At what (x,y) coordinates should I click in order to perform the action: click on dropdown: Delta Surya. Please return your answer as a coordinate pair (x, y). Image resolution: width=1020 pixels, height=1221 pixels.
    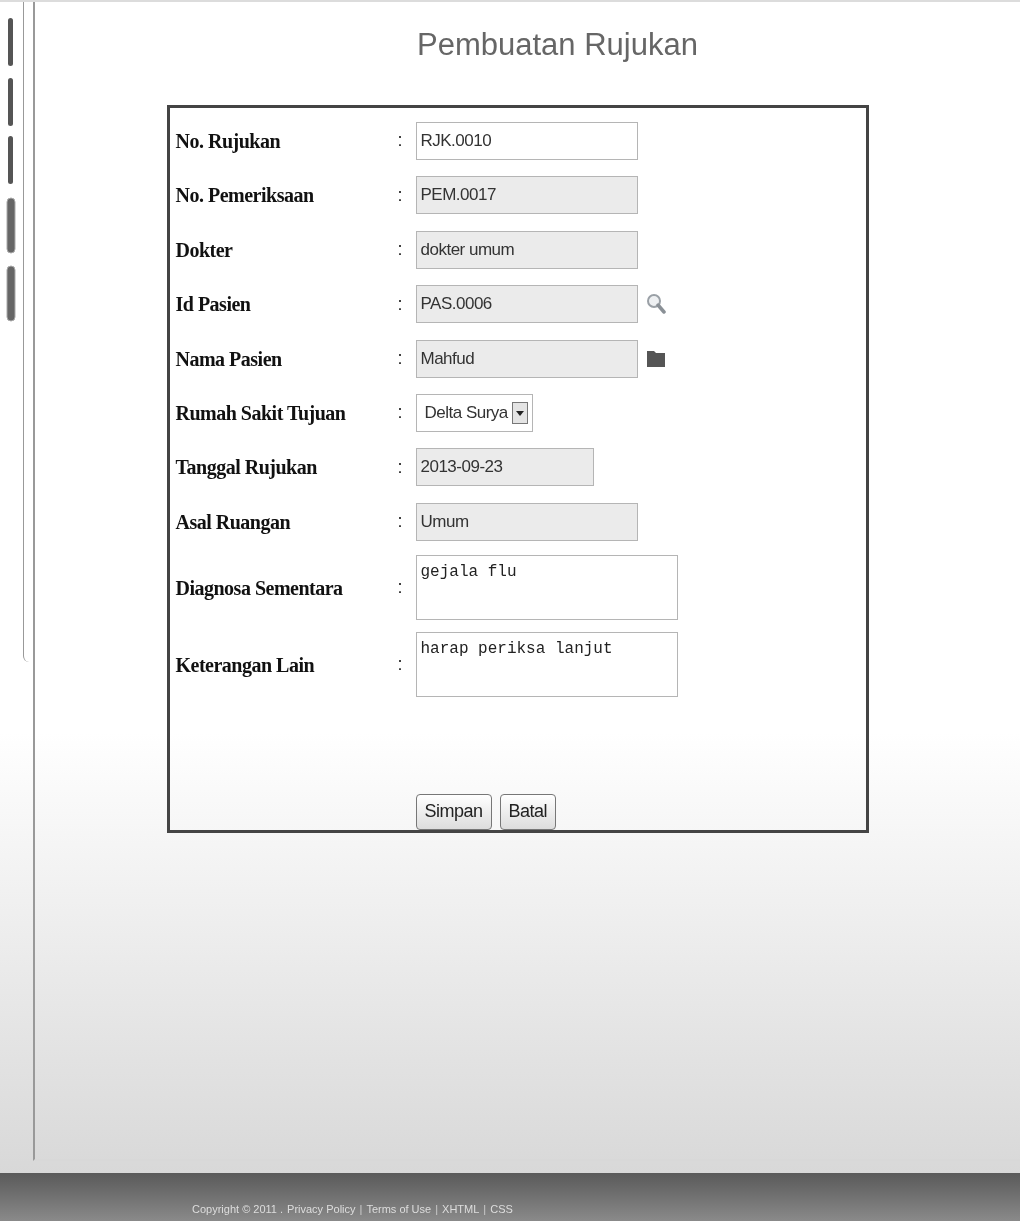
    Looking at the image, I should click on (474, 413).